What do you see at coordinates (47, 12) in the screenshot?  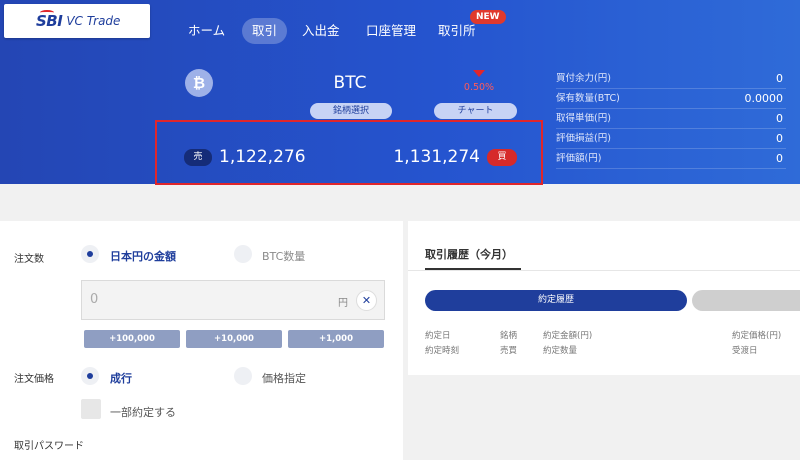 I see `logo-swoosh` at bounding box center [47, 12].